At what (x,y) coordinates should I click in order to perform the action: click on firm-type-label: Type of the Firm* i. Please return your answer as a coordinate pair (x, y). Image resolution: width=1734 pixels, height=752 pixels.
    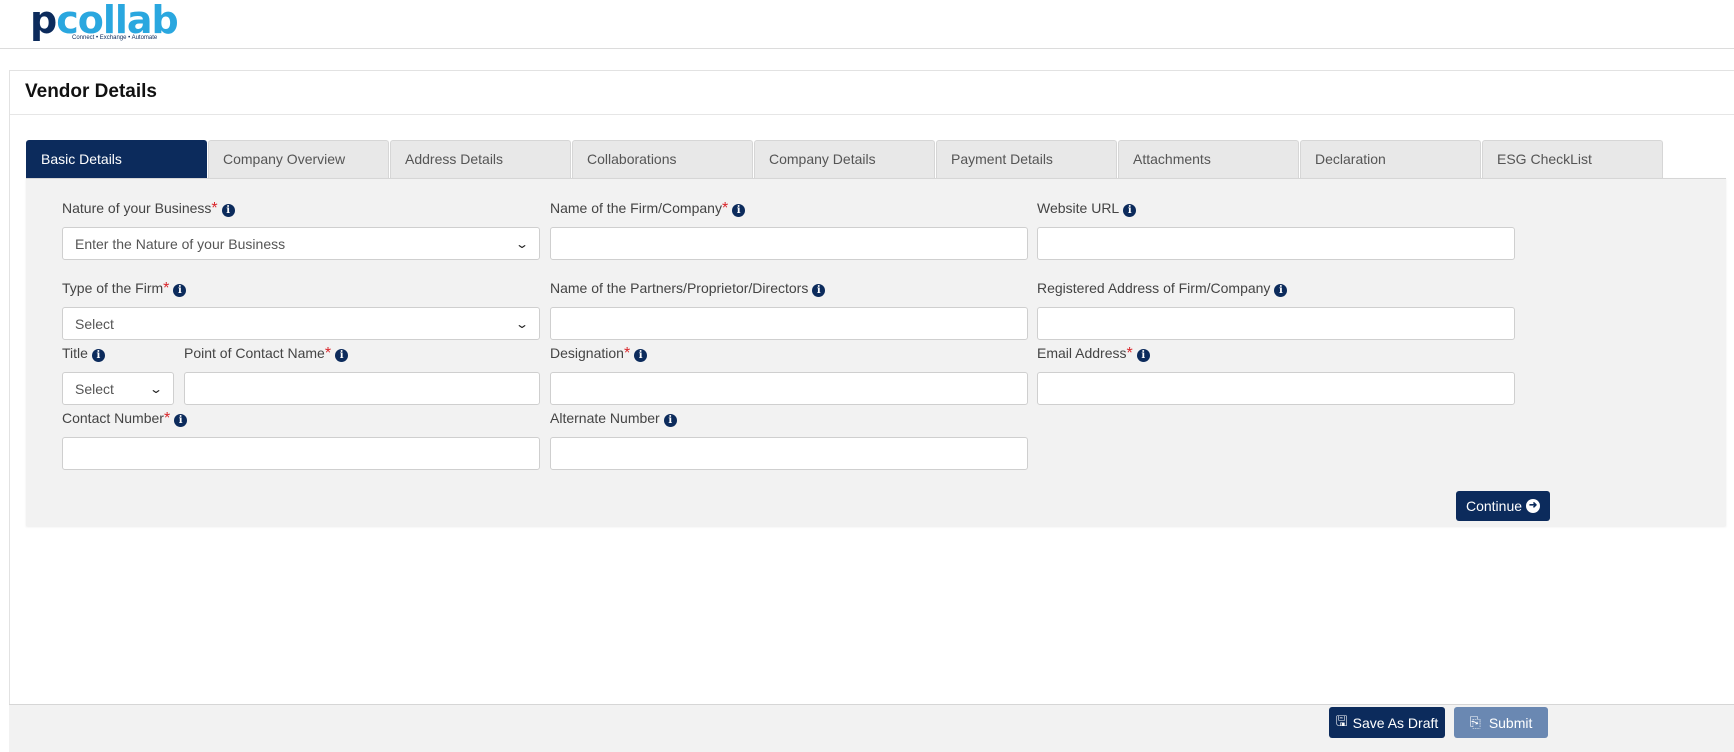
    Looking at the image, I should click on (124, 289).